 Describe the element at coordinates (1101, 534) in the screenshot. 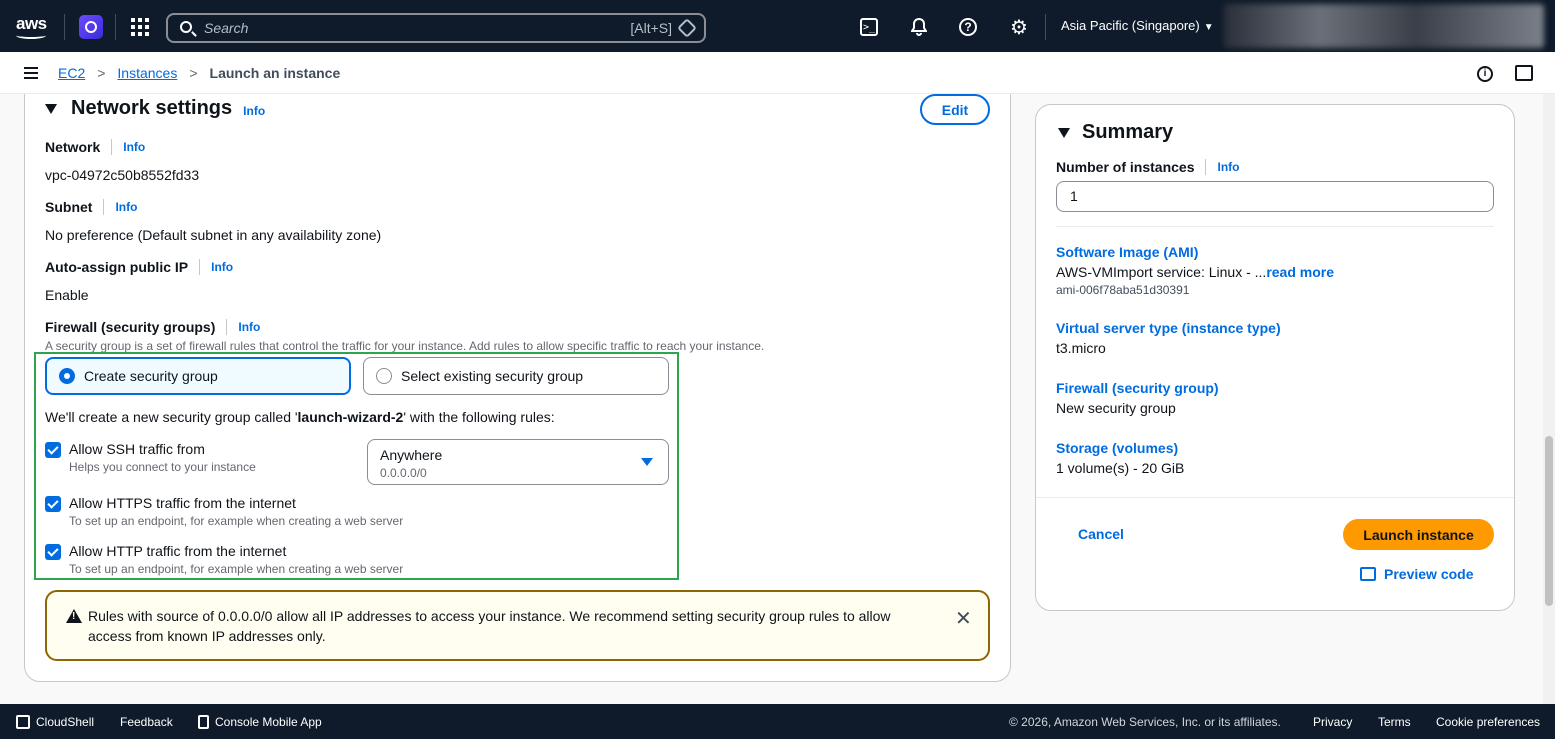

I see `cancel-button: Cancel` at that location.